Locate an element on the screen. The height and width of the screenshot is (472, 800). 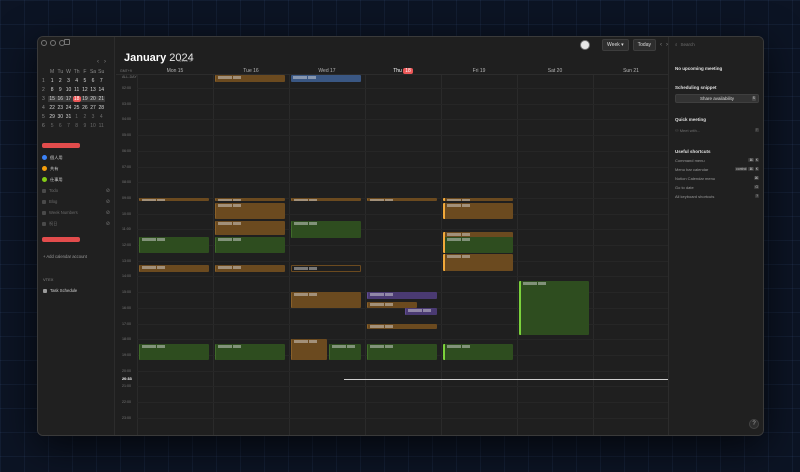
mini-cal-day: 19 is located at coordinates (84, 98).